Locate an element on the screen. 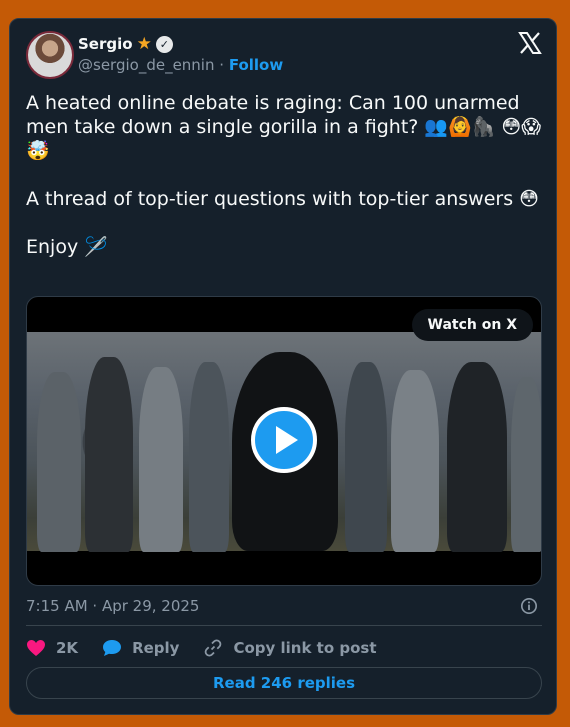 This screenshot has width=570, height=727. author-name: Sergio is located at coordinates (105, 44).